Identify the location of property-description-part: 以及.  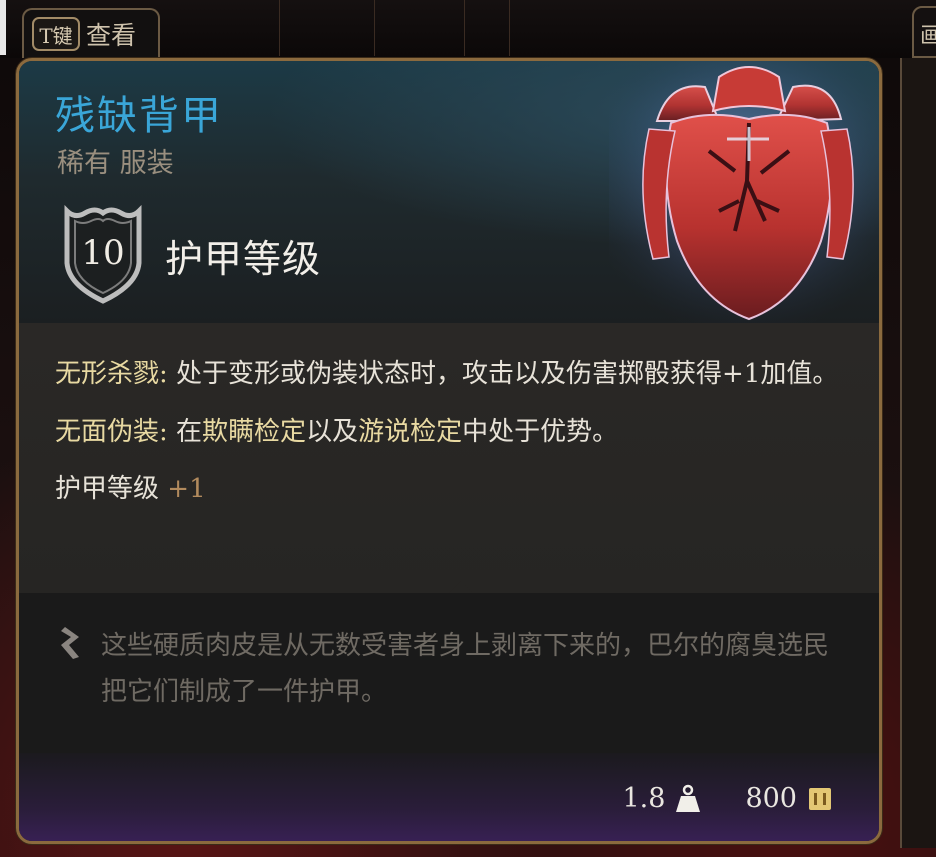
(332, 432).